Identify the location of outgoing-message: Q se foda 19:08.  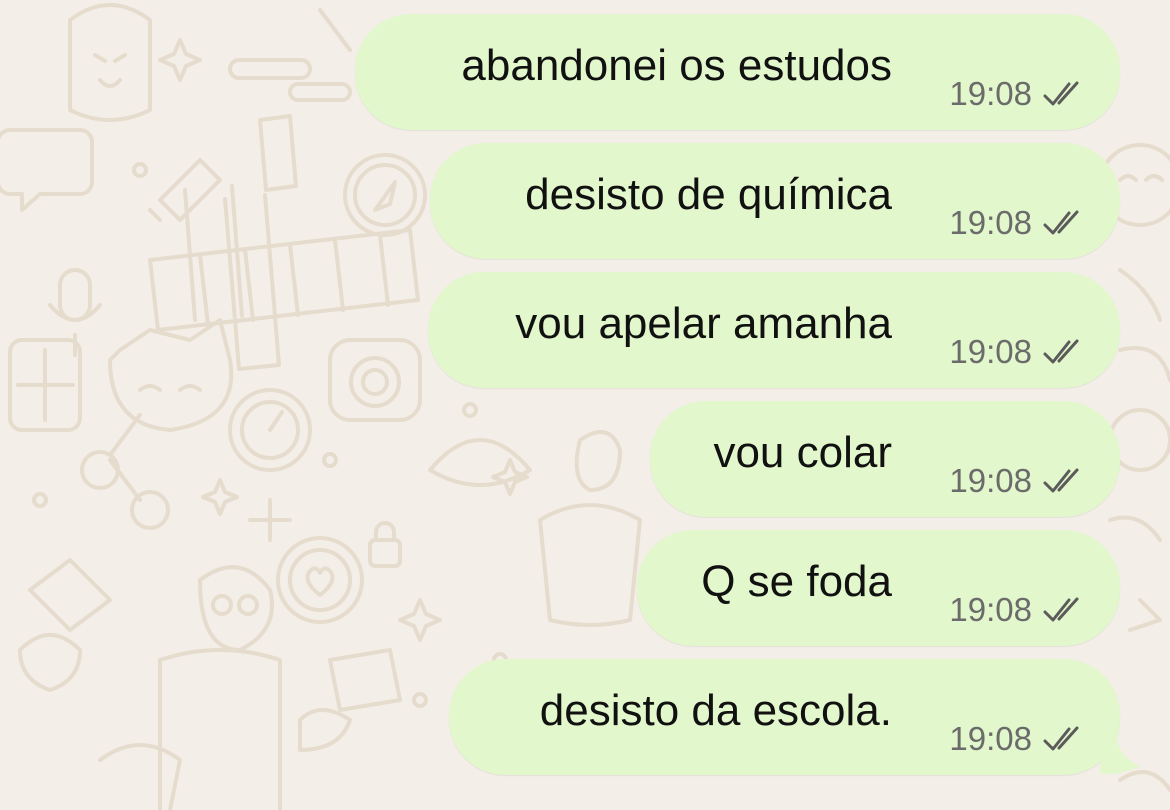
(878, 588).